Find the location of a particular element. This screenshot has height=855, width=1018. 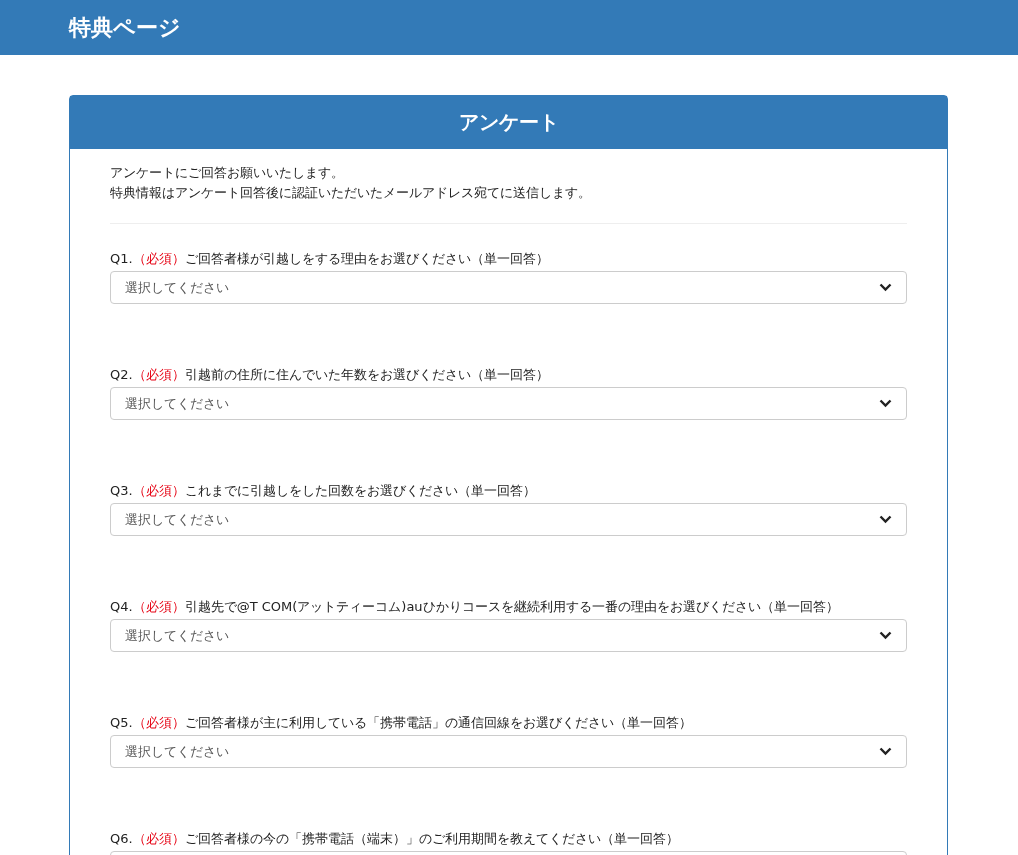

question-number: Q1. is located at coordinates (121, 258).